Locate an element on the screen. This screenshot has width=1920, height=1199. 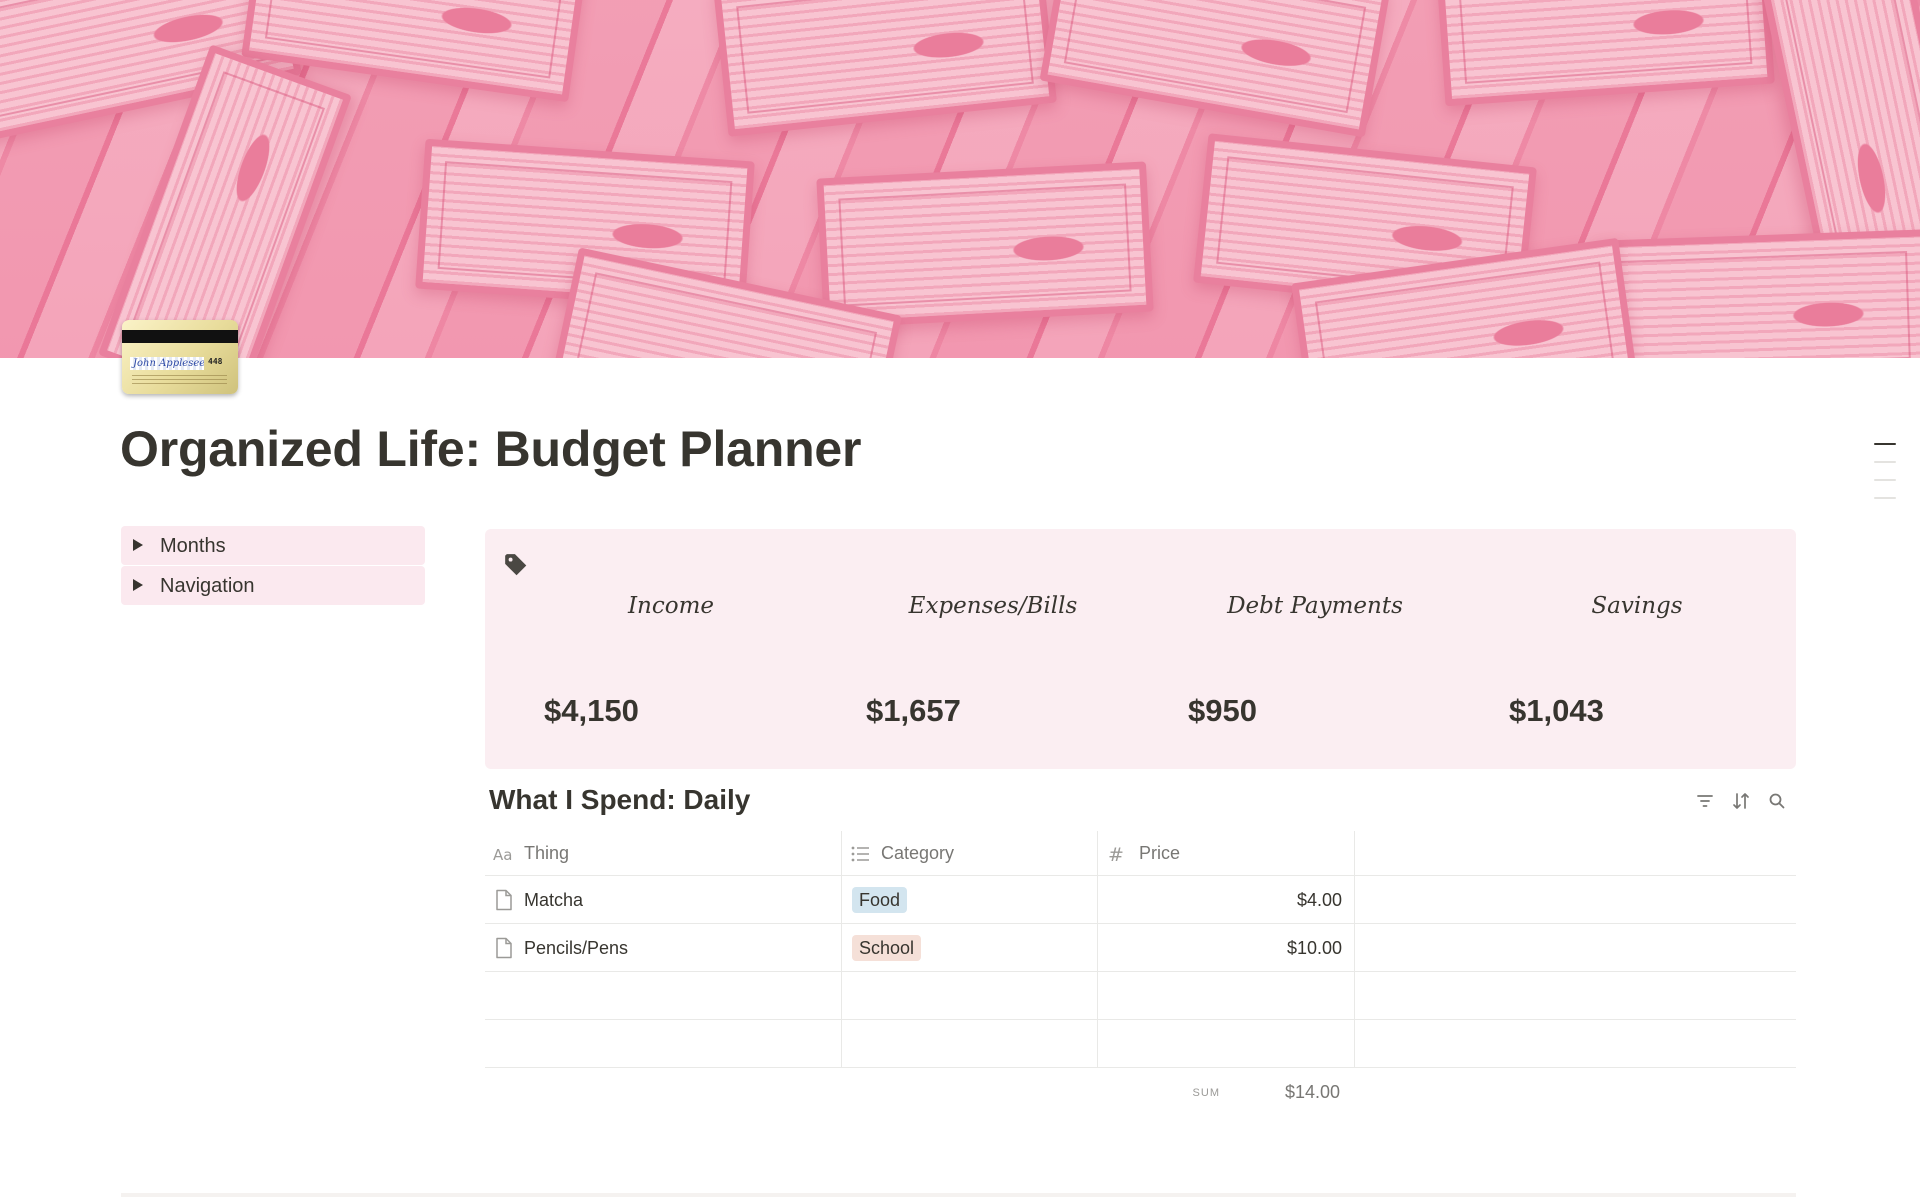
card-fine-print is located at coordinates (179, 379).